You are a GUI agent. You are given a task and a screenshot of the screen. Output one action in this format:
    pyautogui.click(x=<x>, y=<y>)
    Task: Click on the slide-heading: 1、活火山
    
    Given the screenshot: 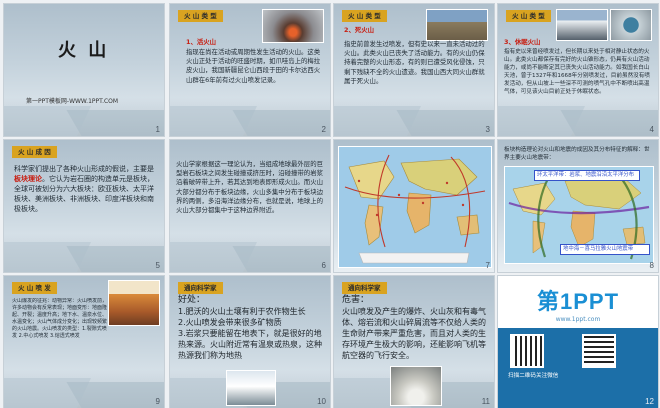 What is the action you would take?
    pyautogui.click(x=201, y=42)
    